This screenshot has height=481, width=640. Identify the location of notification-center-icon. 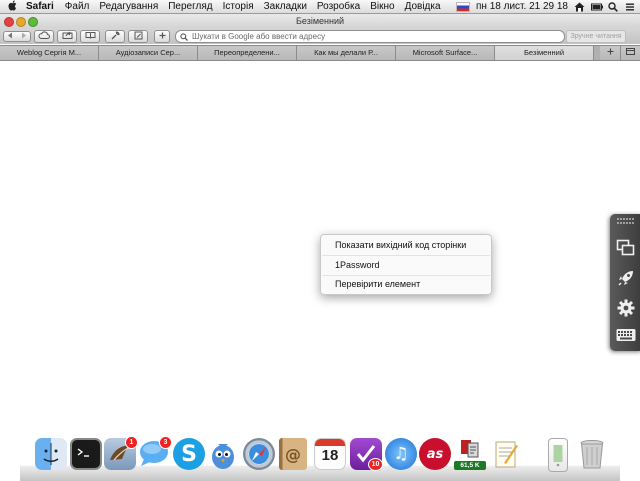
(630, 7).